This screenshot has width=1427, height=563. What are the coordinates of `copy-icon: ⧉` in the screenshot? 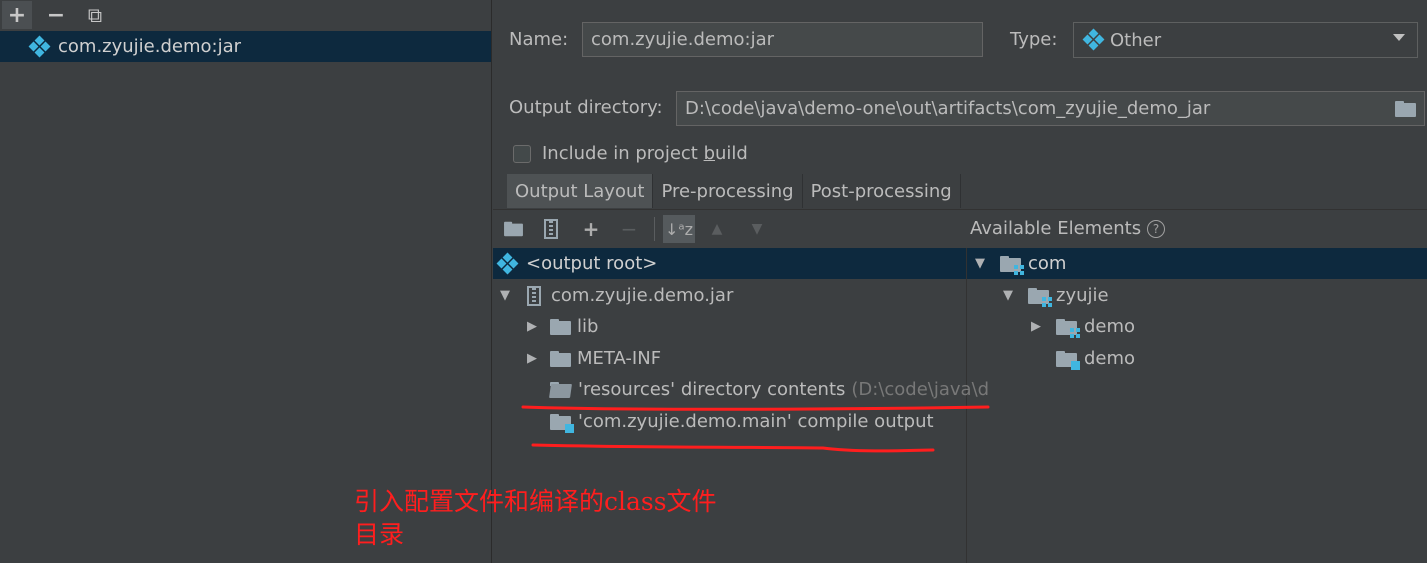 It's located at (95, 15).